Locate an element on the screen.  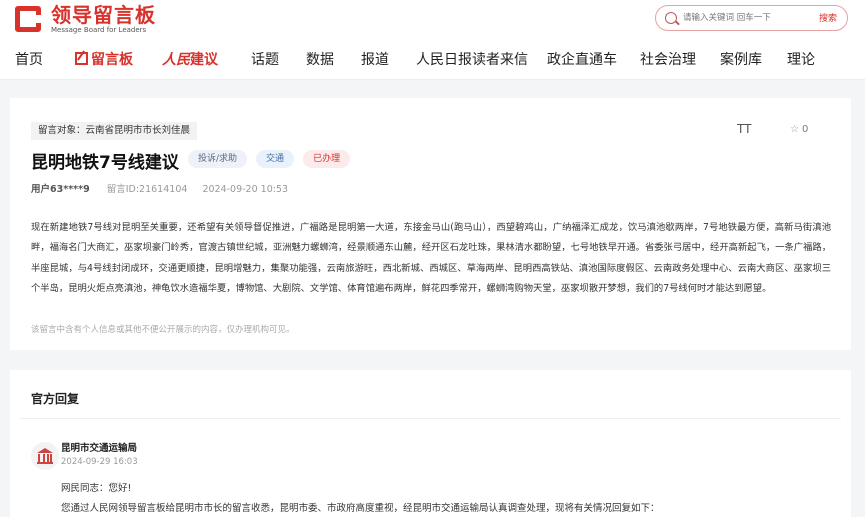
nav-enterprise: 政企直通车 is located at coordinates (582, 59).